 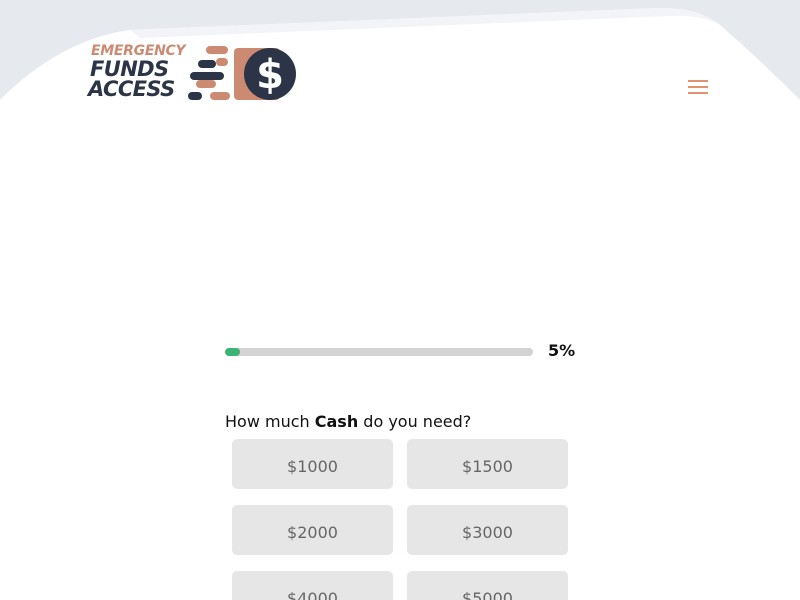 What do you see at coordinates (487, 585) in the screenshot?
I see `amount-option-5000: $5000` at bounding box center [487, 585].